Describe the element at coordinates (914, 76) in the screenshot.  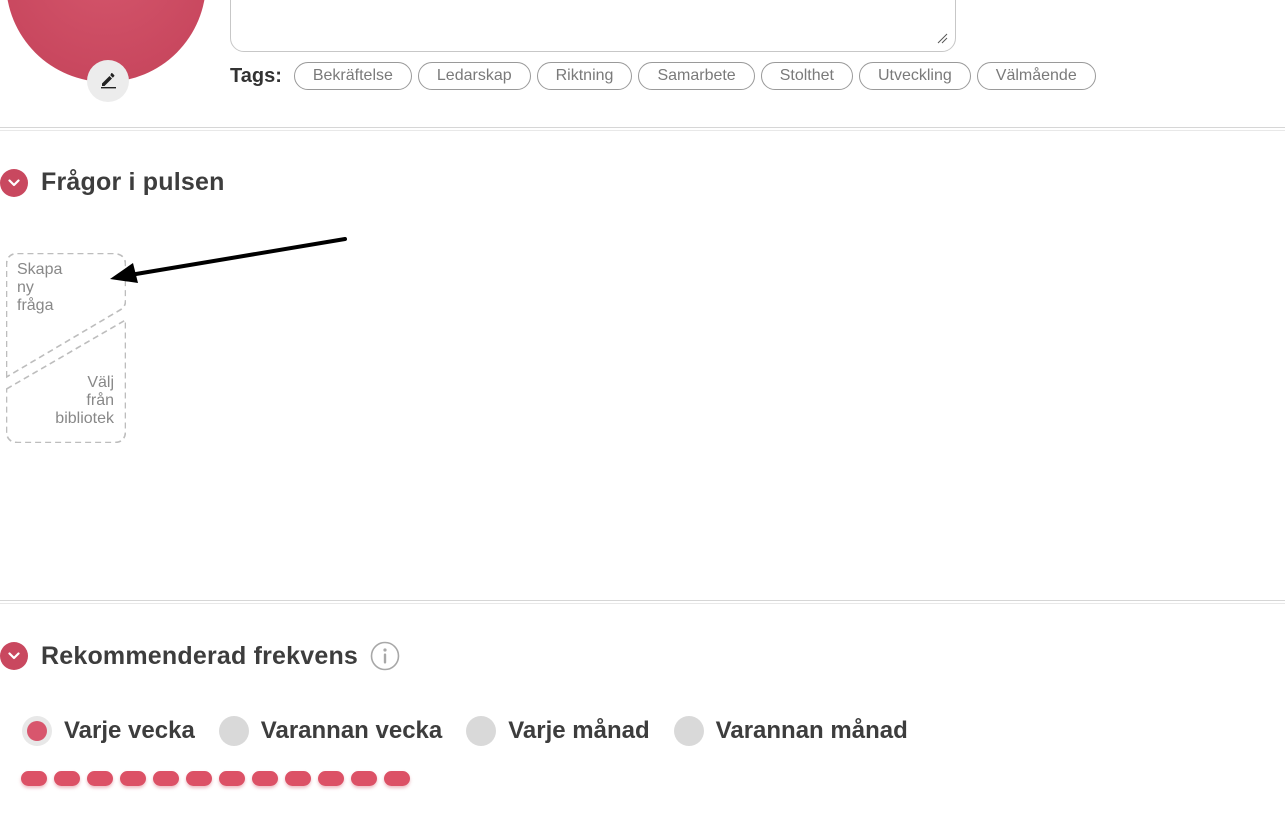
I see `tag-utveckling: Utveckling` at that location.